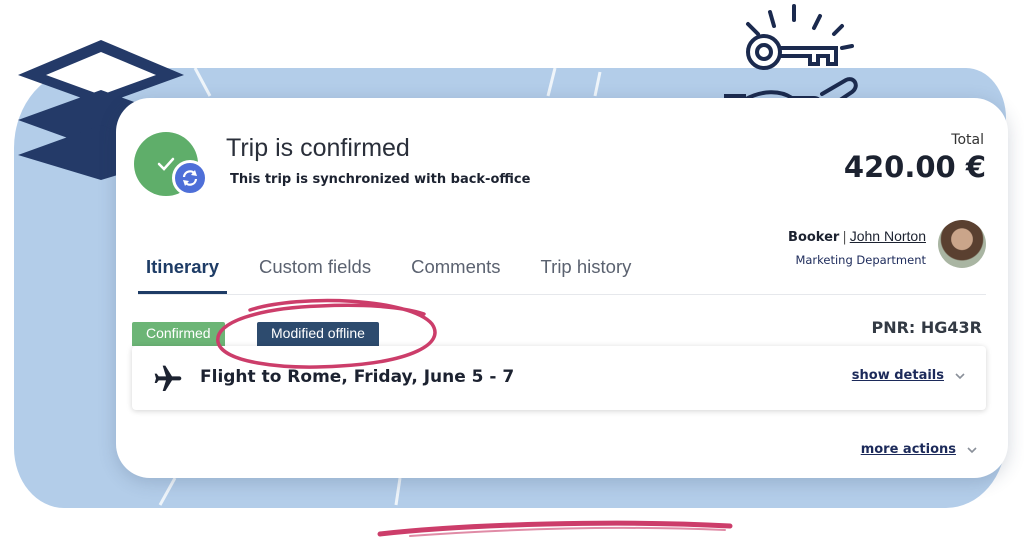 The height and width of the screenshot is (547, 1024). I want to click on confirmed-badge: Confirmed, so click(178, 334).